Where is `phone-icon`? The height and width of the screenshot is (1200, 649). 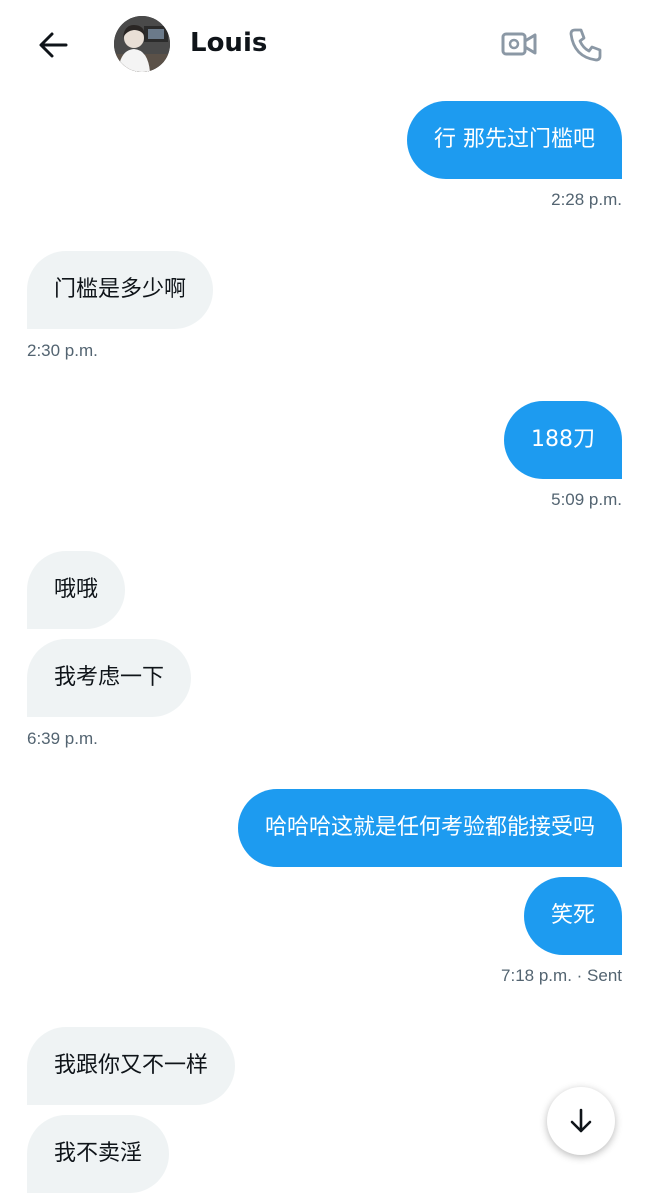 phone-icon is located at coordinates (585, 45).